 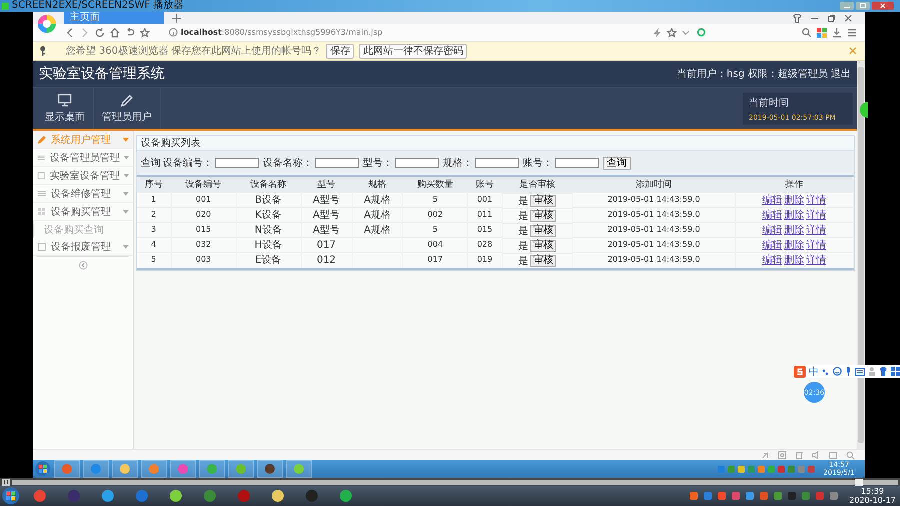 I want to click on table-cell: 2, so click(x=153, y=214).